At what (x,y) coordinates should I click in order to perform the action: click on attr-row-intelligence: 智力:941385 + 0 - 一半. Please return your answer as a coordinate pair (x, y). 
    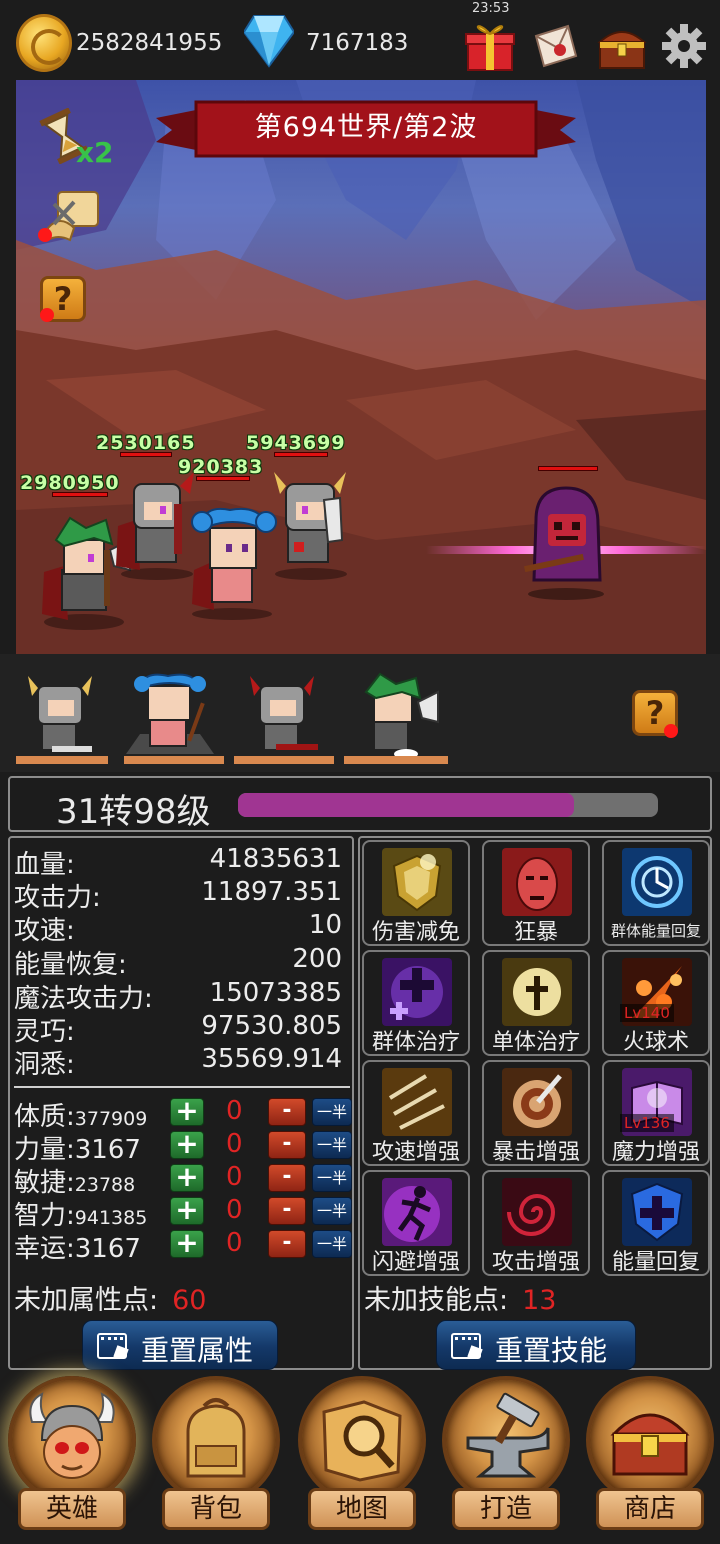
    Looking at the image, I should click on (183, 1213).